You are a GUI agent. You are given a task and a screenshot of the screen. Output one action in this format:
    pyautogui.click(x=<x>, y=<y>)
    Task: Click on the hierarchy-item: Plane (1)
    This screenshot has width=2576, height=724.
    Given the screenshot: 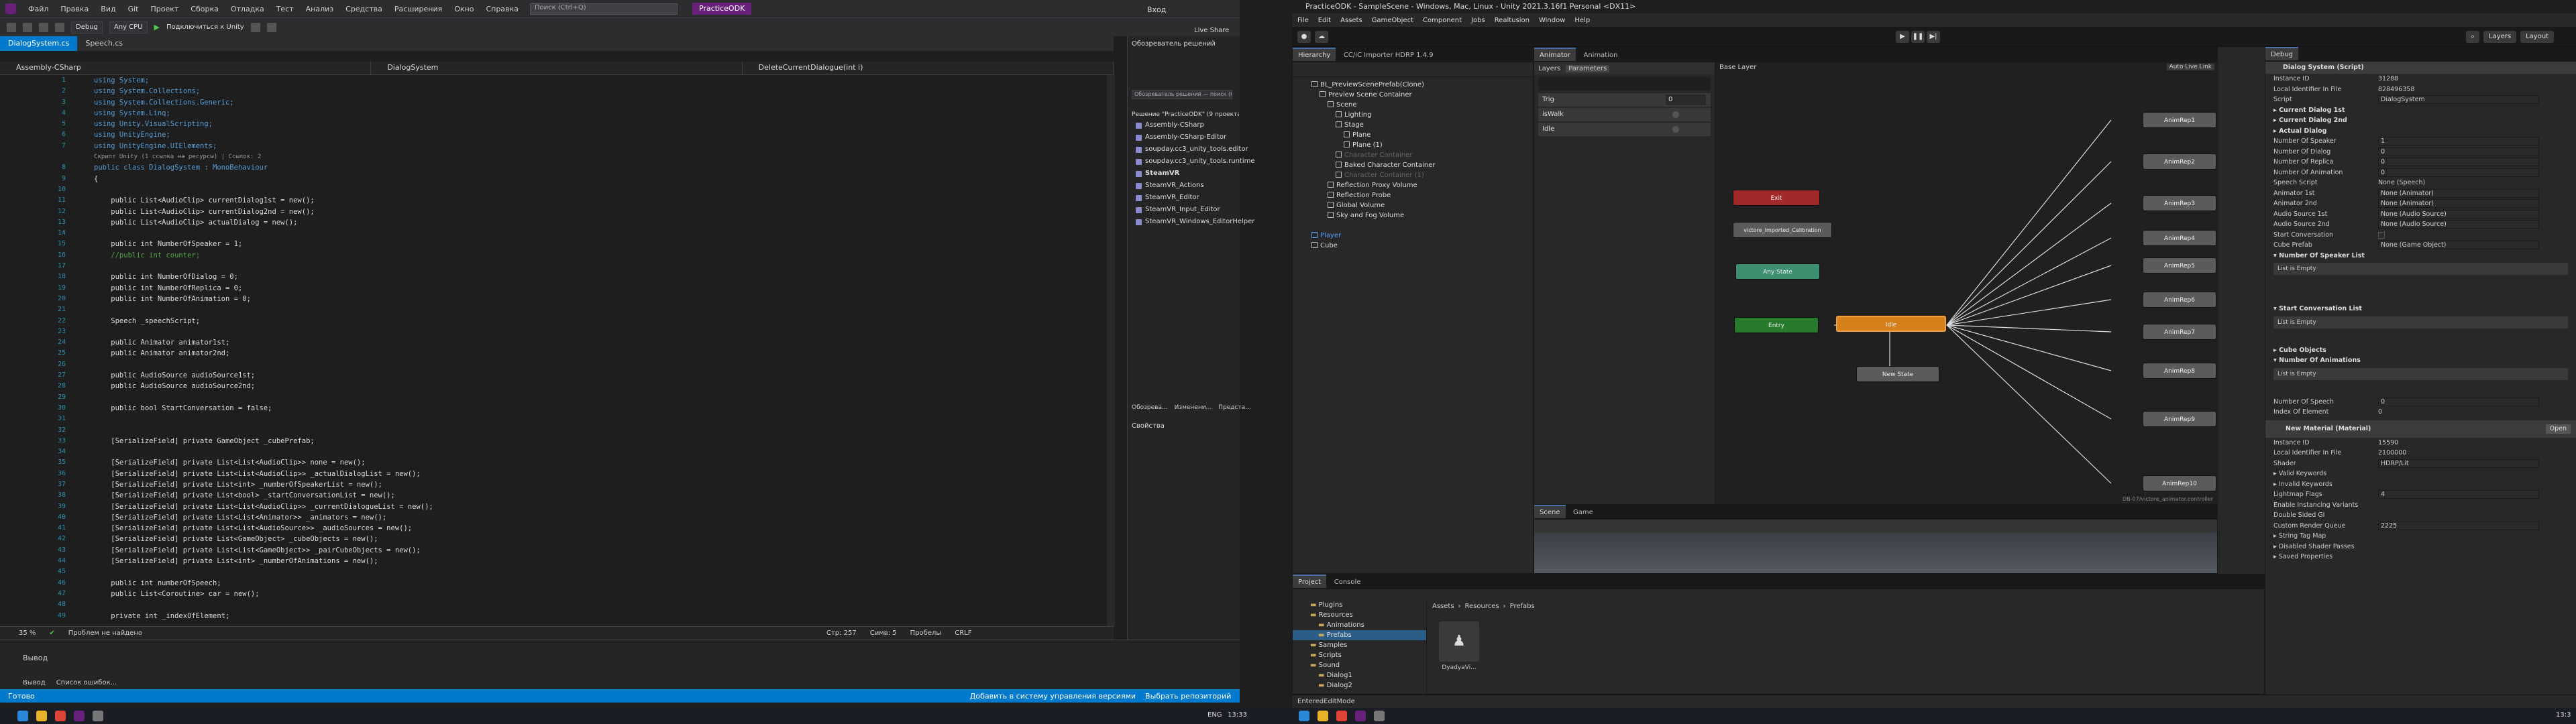 What is the action you would take?
    pyautogui.click(x=1413, y=145)
    